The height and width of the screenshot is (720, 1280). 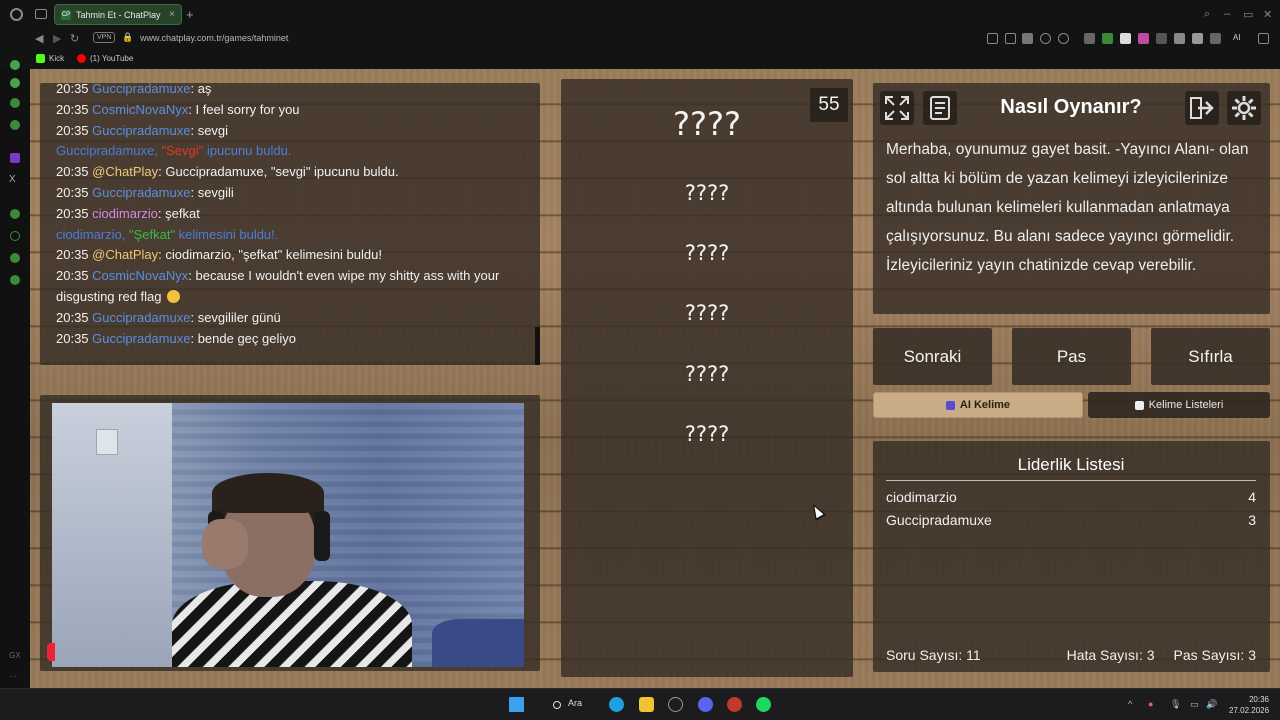 What do you see at coordinates (1227, 14) in the screenshot?
I see `minimize-icon: –` at bounding box center [1227, 14].